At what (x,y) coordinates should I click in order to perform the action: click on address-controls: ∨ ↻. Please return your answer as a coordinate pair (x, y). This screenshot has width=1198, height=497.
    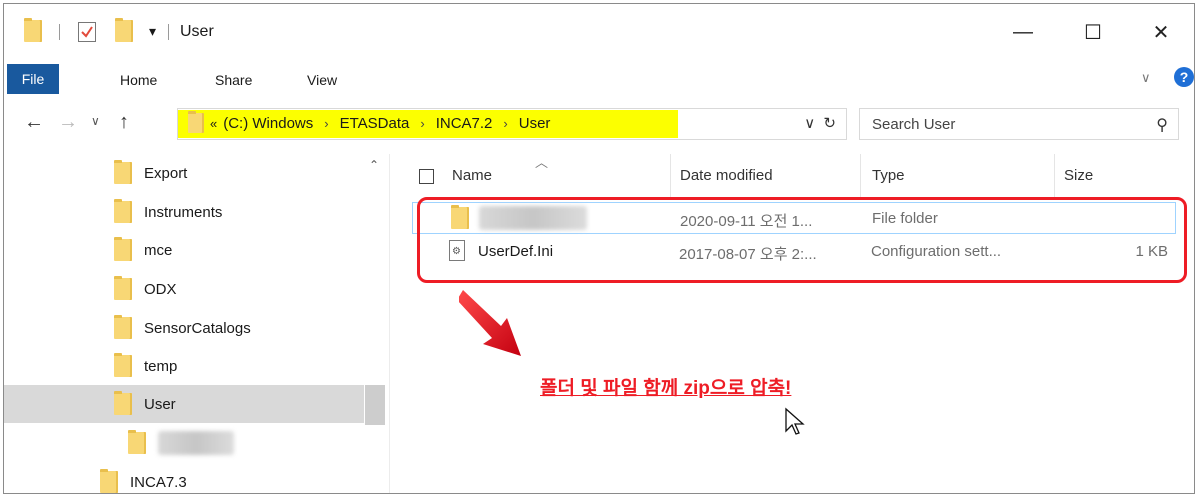
    Looking at the image, I should click on (820, 123).